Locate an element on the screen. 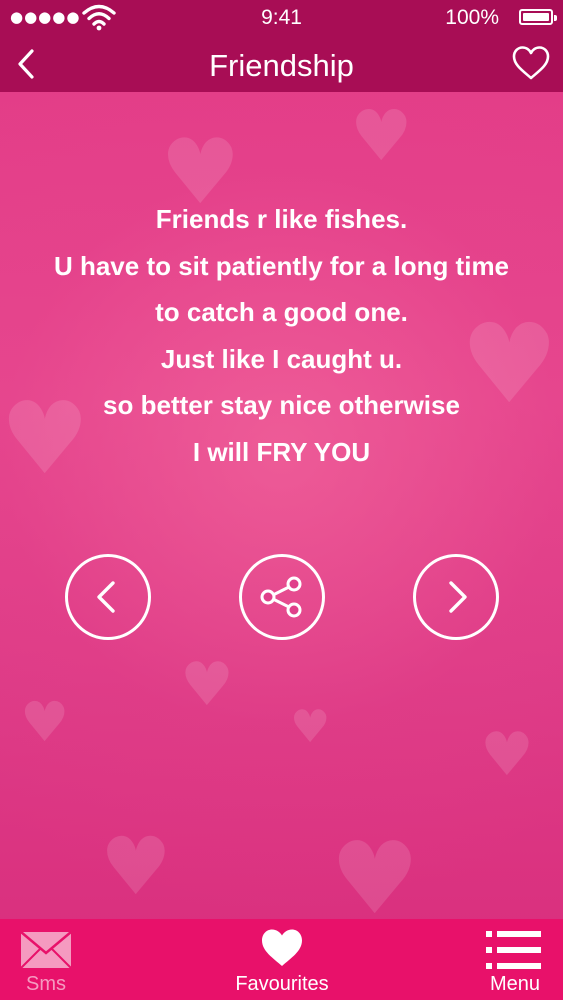 The width and height of the screenshot is (563, 1000). previous-button is located at coordinates (108, 597).